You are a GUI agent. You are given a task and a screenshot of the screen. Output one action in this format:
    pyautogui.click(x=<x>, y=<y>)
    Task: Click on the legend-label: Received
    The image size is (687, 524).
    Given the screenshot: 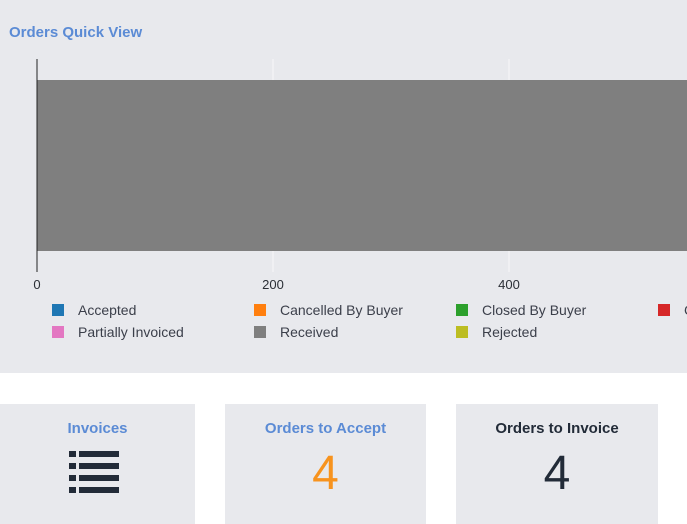 What is the action you would take?
    pyautogui.click(x=309, y=332)
    